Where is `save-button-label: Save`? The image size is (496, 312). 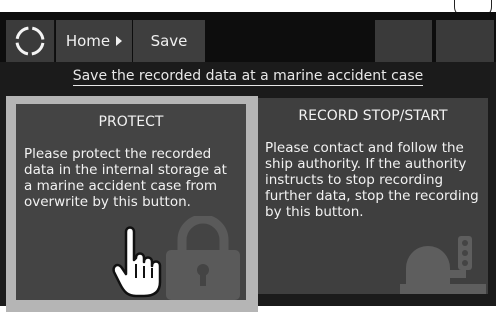
save-button-label: Save is located at coordinates (169, 41).